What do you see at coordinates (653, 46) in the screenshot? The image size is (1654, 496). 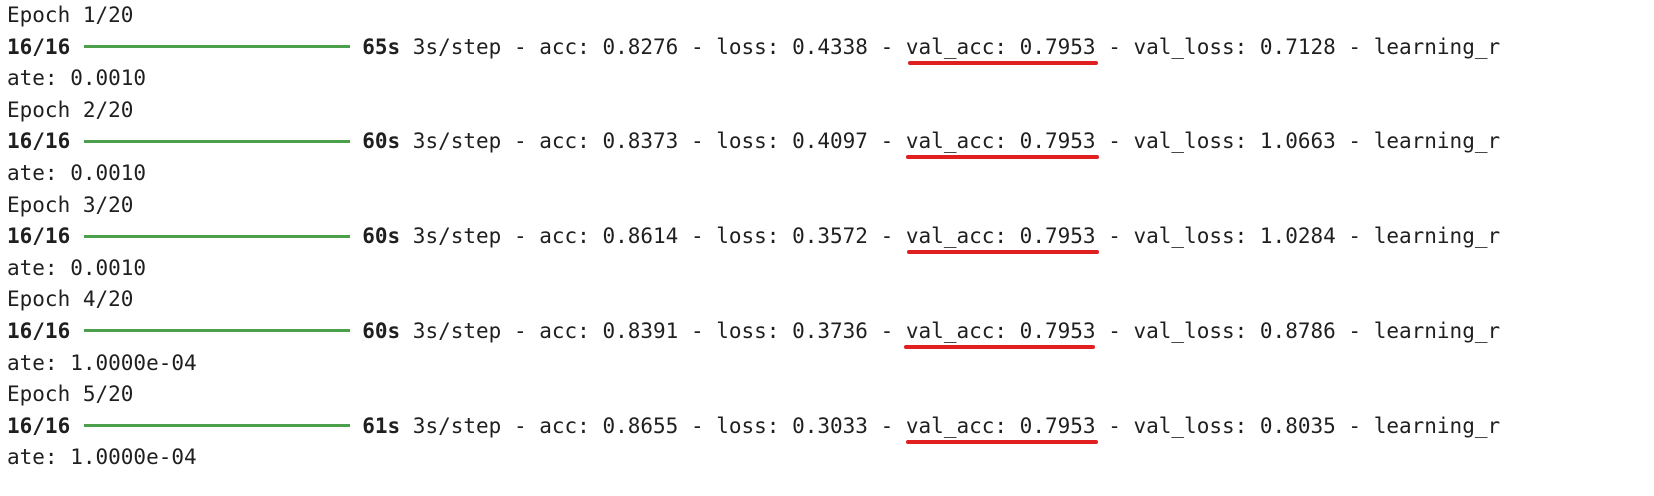 I see `metrics-text: 3s/step - acc: 0.8276 - loss: 0.4338 -` at bounding box center [653, 46].